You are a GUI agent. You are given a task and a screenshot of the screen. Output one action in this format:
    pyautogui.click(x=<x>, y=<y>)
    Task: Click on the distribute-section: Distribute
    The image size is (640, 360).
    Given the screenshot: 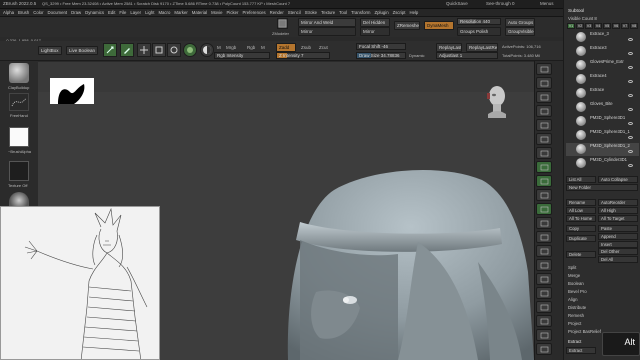 What is the action you would take?
    pyautogui.click(x=577, y=307)
    